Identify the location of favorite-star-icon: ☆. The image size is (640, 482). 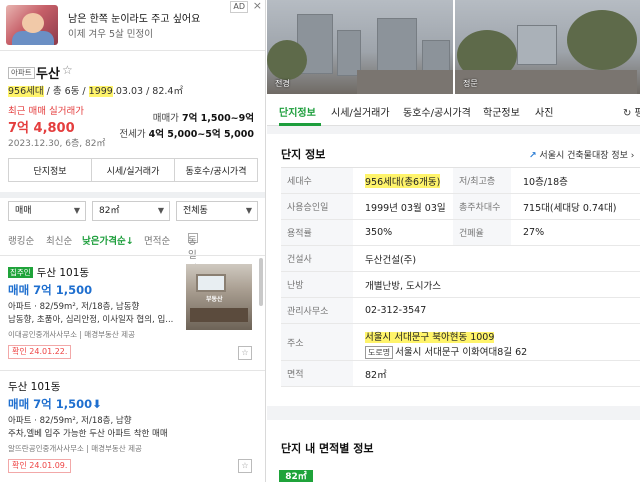
(67, 70).